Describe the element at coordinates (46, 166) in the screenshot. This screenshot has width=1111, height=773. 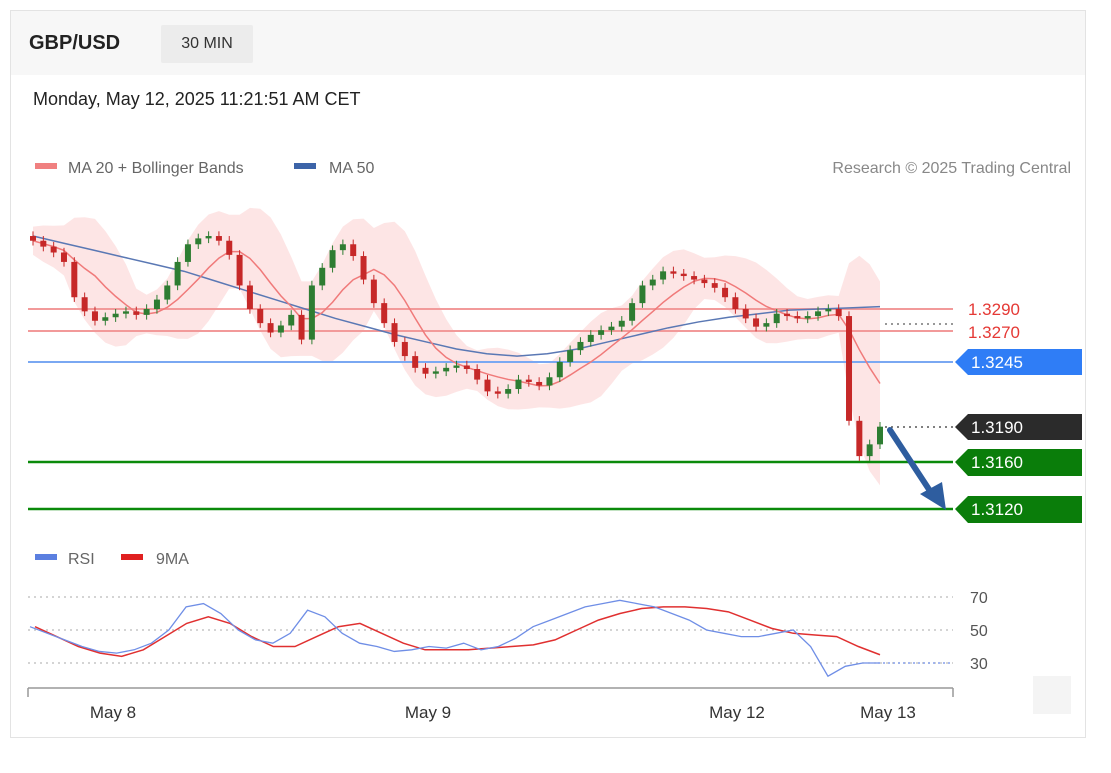
I see `ma20-legend-swatch` at that location.